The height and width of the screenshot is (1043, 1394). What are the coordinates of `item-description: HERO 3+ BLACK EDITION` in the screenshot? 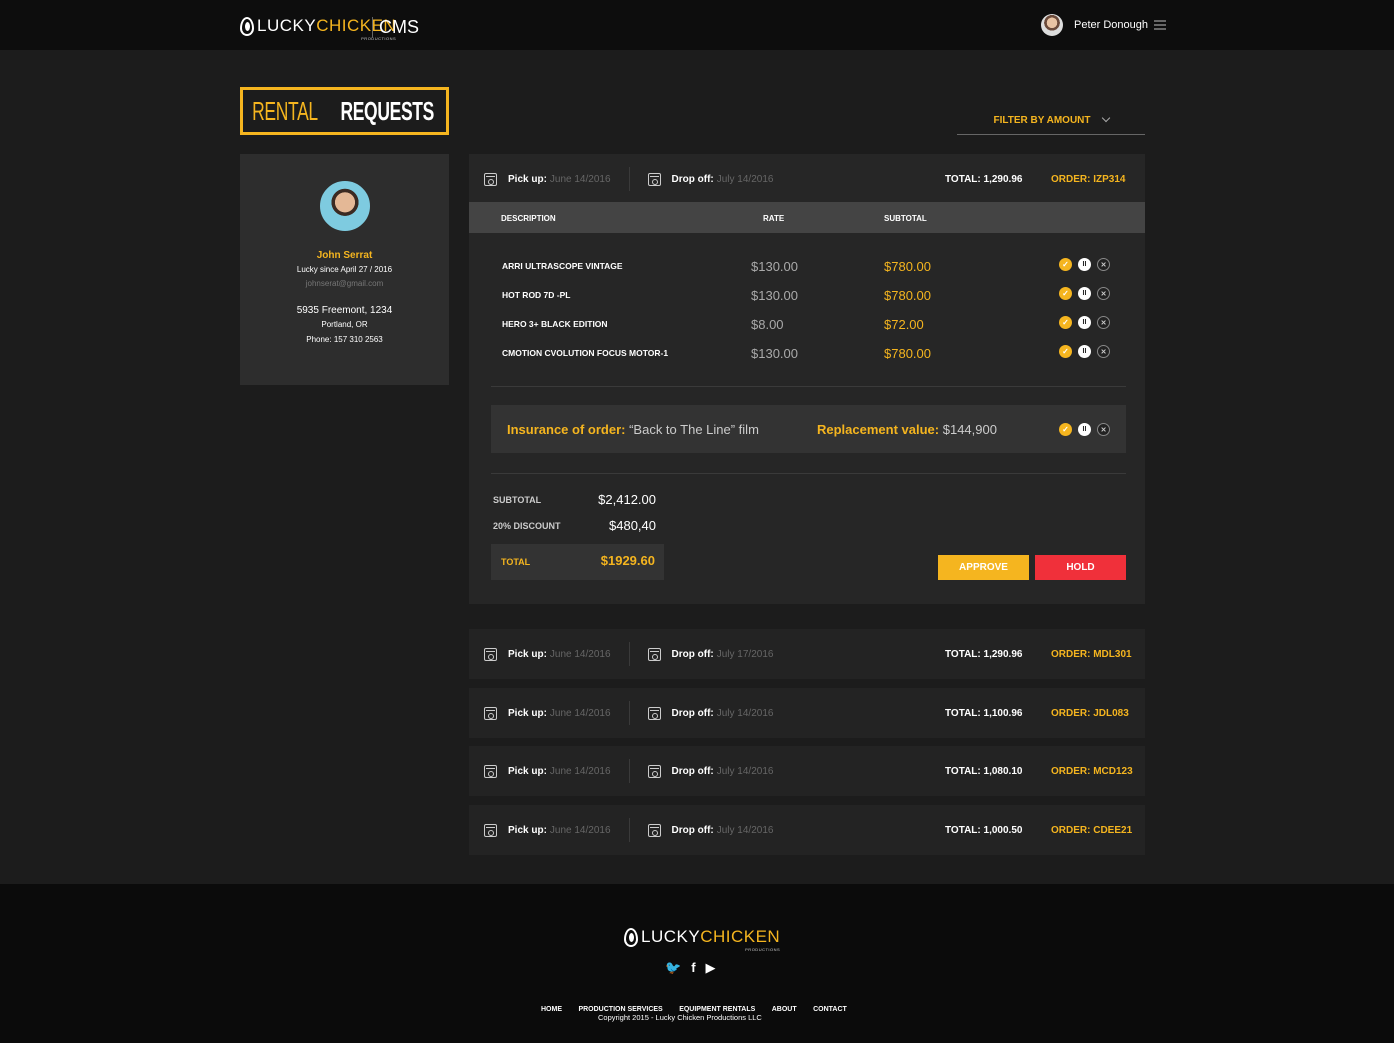 It's located at (555, 324).